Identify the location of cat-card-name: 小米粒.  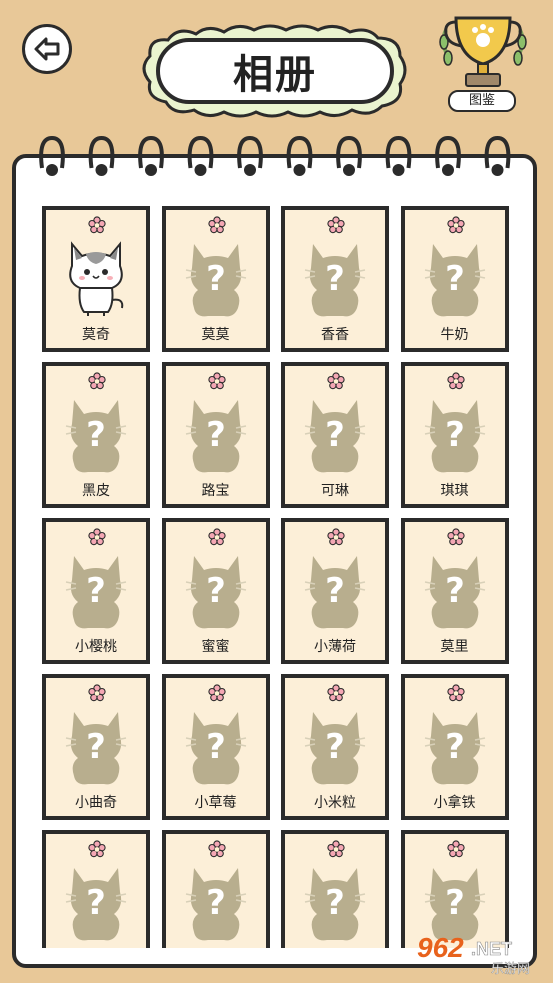
(335, 803).